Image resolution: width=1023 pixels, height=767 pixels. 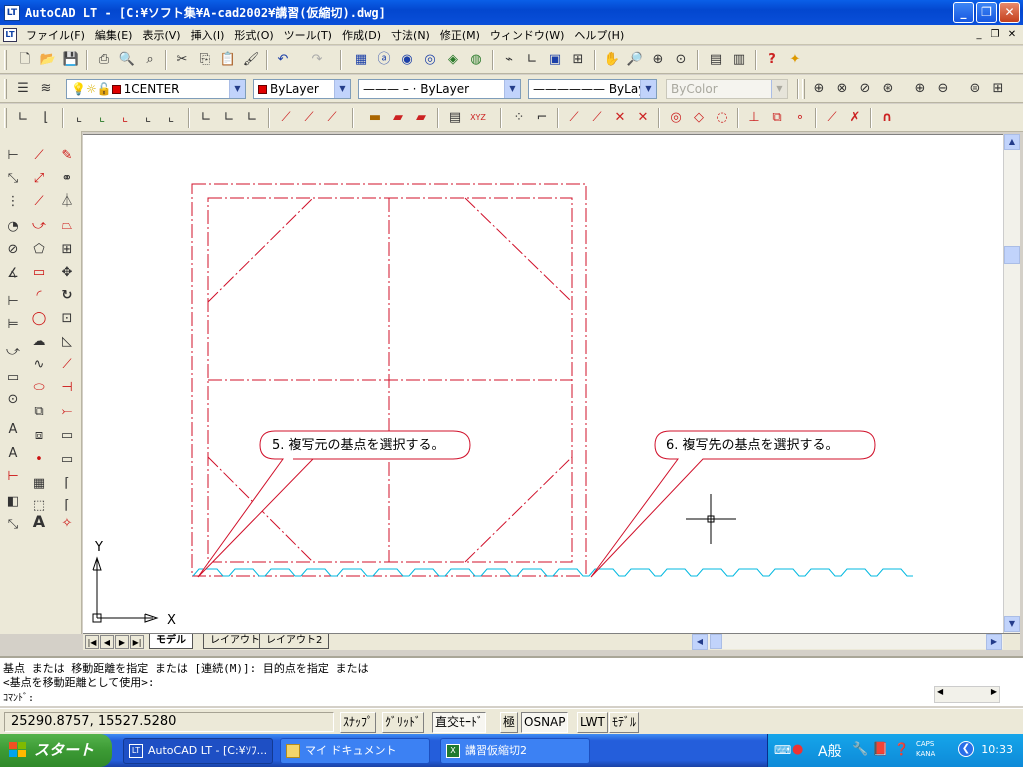 What do you see at coordinates (1011, 383) in the screenshot?
I see `vertical-scrollbar: ▲ ▼` at bounding box center [1011, 383].